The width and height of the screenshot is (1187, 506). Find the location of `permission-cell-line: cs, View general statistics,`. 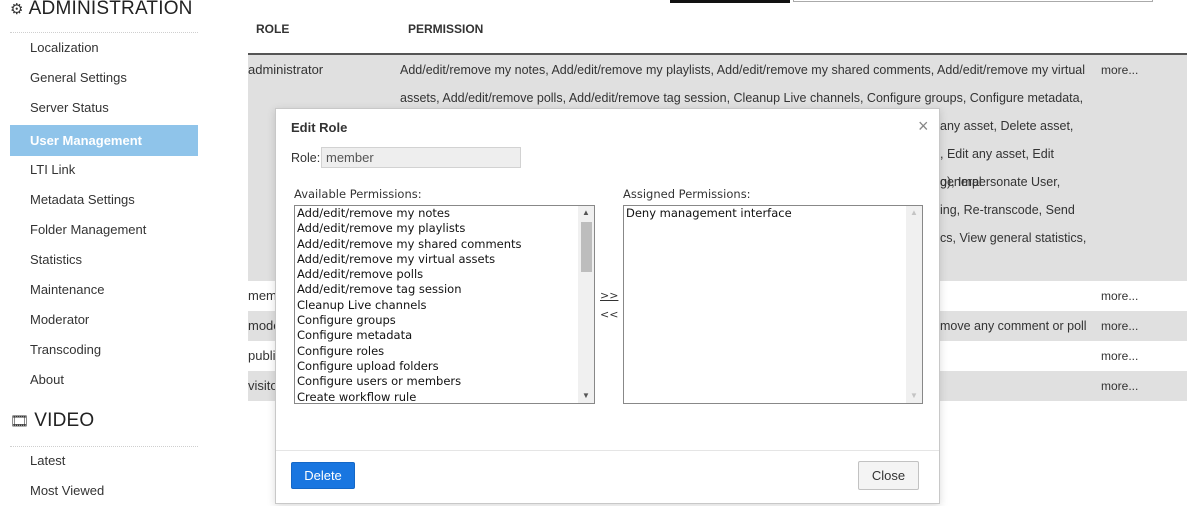

permission-cell-line: cs, View general statistics, is located at coordinates (1013, 238).